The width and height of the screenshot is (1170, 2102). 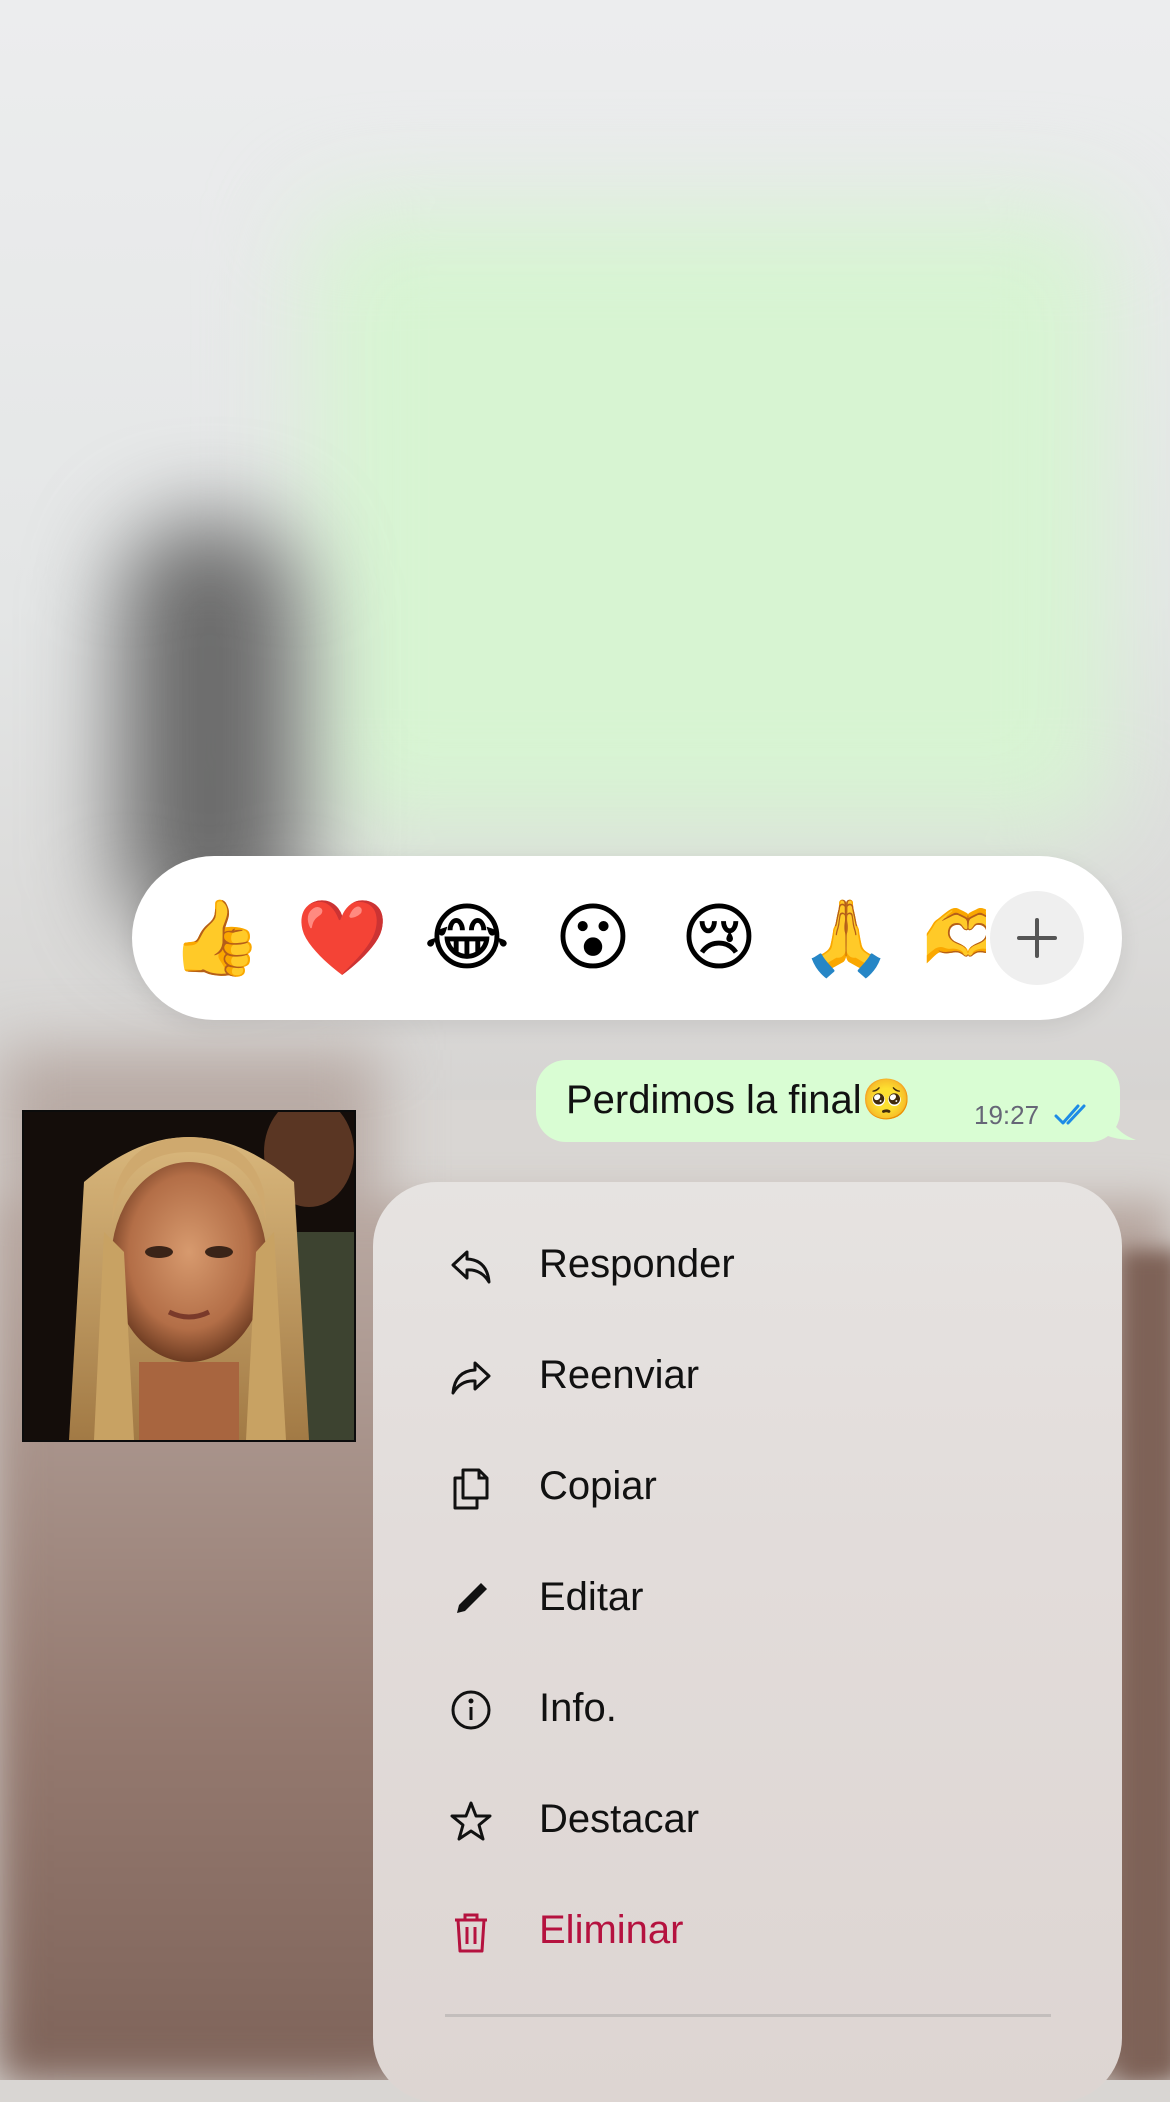 What do you see at coordinates (747, 1932) in the screenshot?
I see `menu-item-delete: Eliminar` at bounding box center [747, 1932].